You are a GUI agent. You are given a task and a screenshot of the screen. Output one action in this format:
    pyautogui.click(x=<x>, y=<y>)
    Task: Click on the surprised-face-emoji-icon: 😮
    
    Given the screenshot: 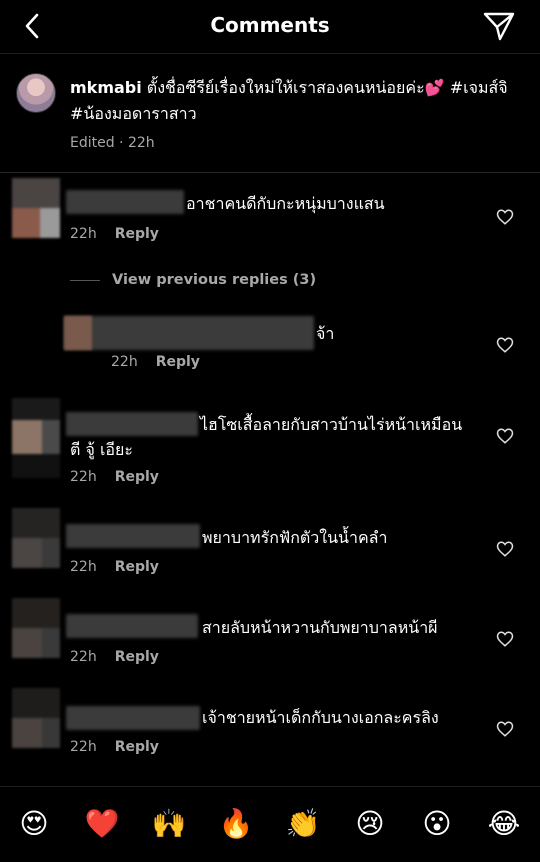 What is the action you would take?
    pyautogui.click(x=437, y=824)
    